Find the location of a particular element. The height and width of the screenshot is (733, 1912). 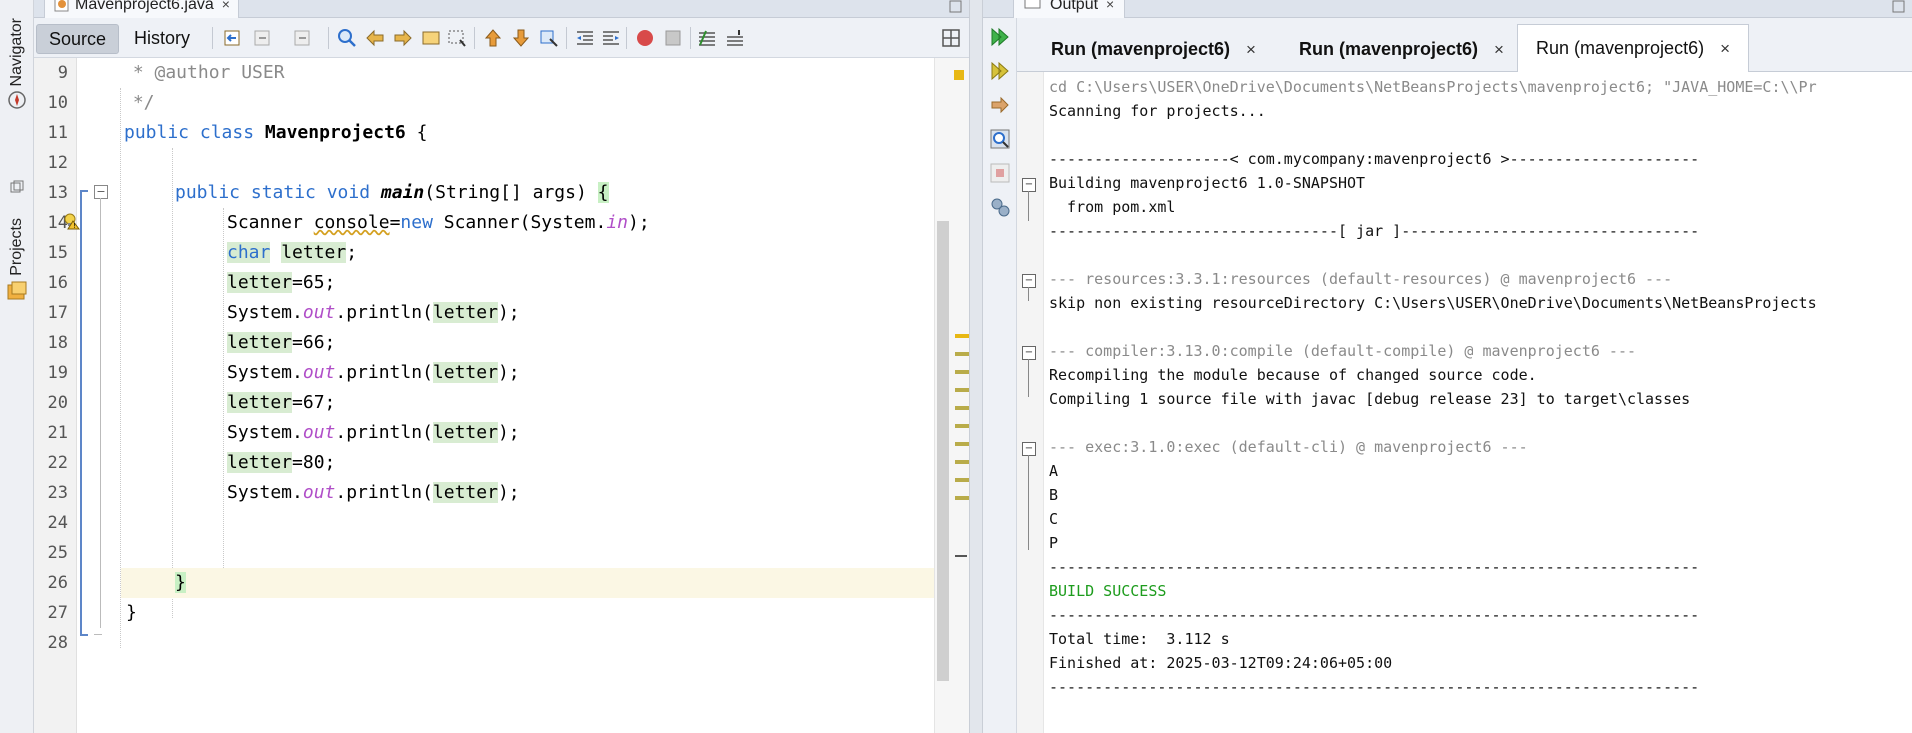

comment-icon is located at coordinates (707, 38).